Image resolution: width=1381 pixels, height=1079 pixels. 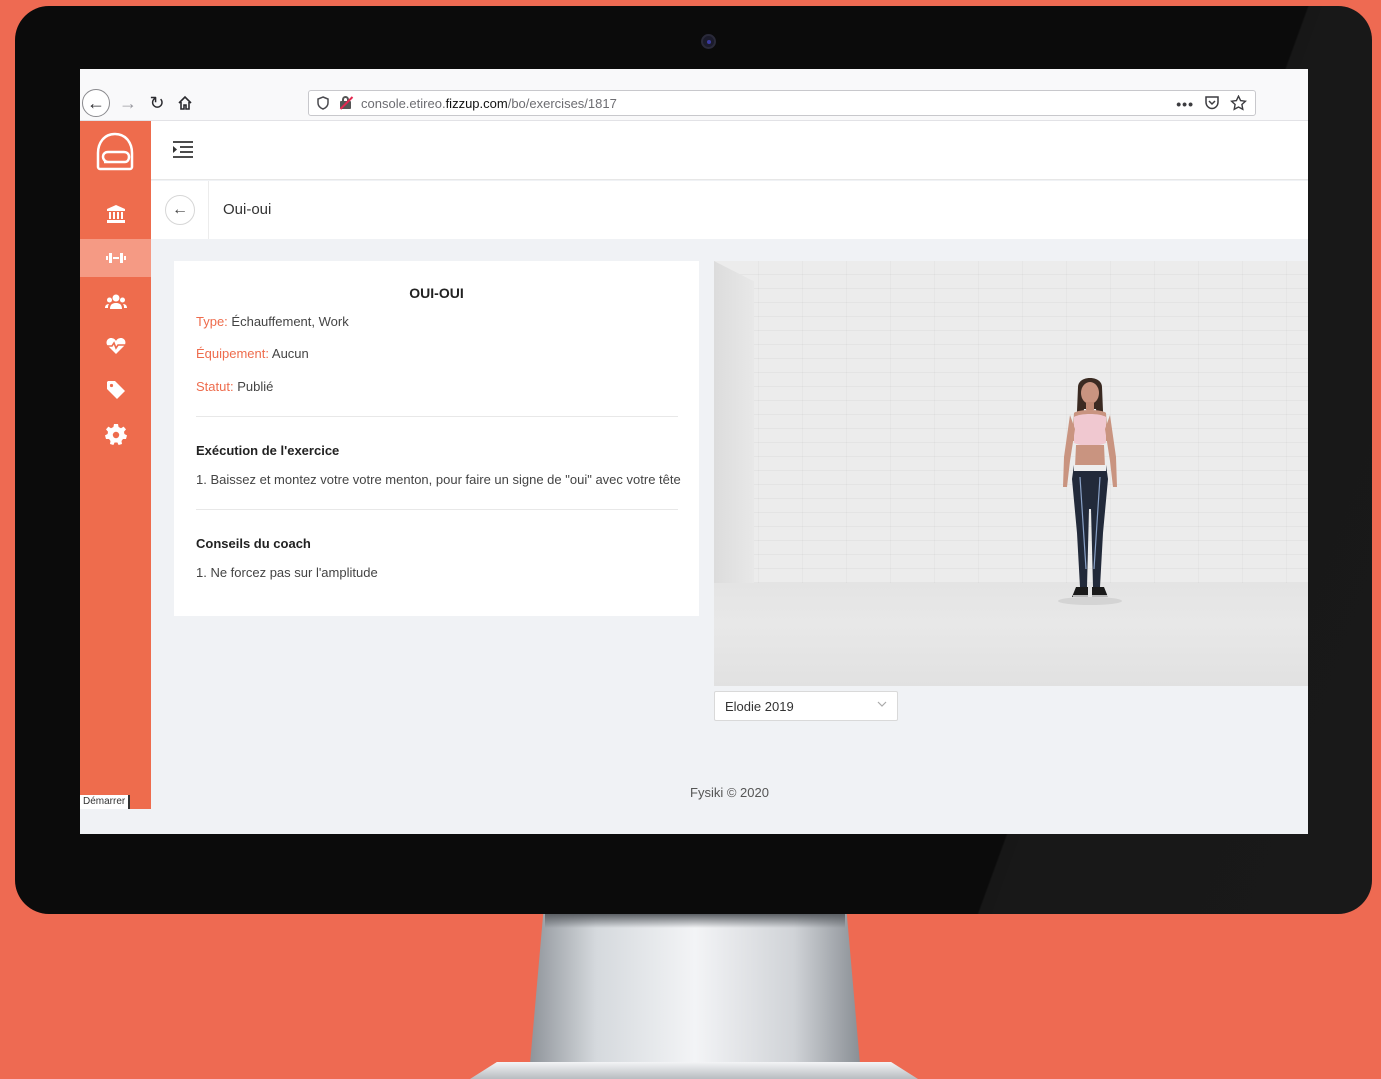 What do you see at coordinates (96, 103) in the screenshot?
I see `back-icon: ←` at bounding box center [96, 103].